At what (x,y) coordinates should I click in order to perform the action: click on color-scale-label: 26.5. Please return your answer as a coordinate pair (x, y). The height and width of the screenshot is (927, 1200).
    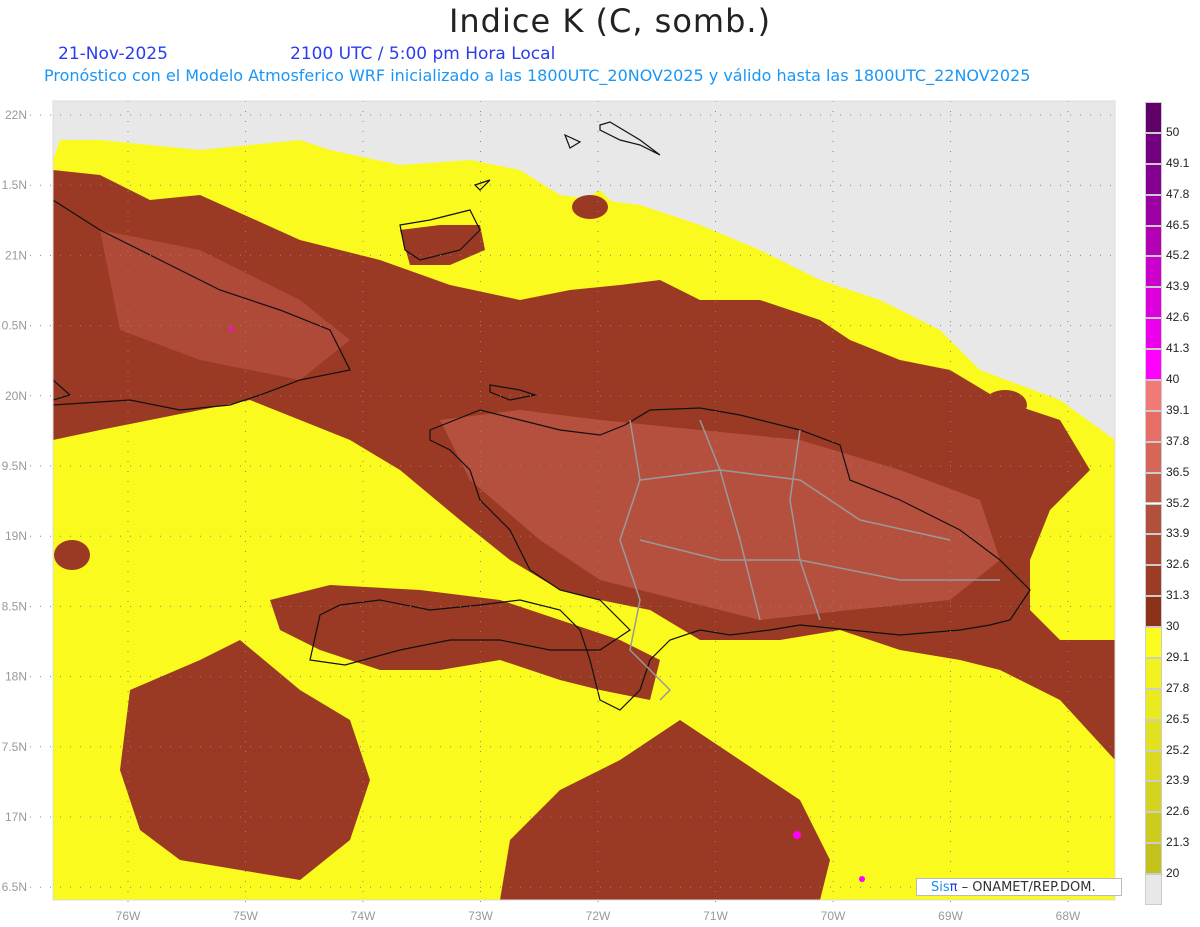
    Looking at the image, I should click on (1178, 718).